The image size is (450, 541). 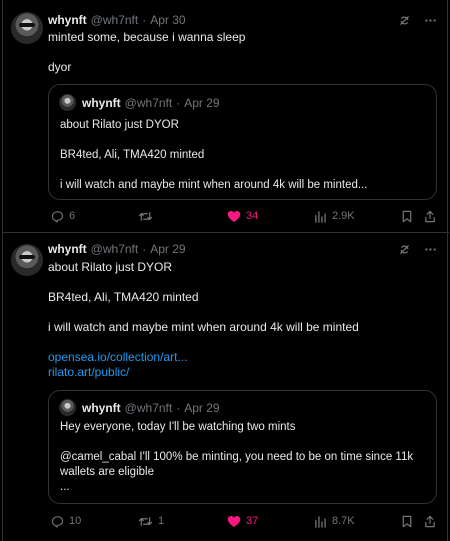 I want to click on views-count: 8.7K, so click(x=343, y=521).